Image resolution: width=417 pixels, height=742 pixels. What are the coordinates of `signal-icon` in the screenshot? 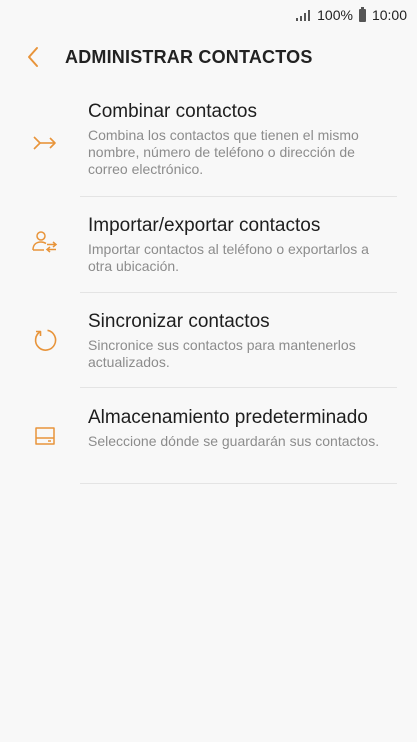 It's located at (303, 15).